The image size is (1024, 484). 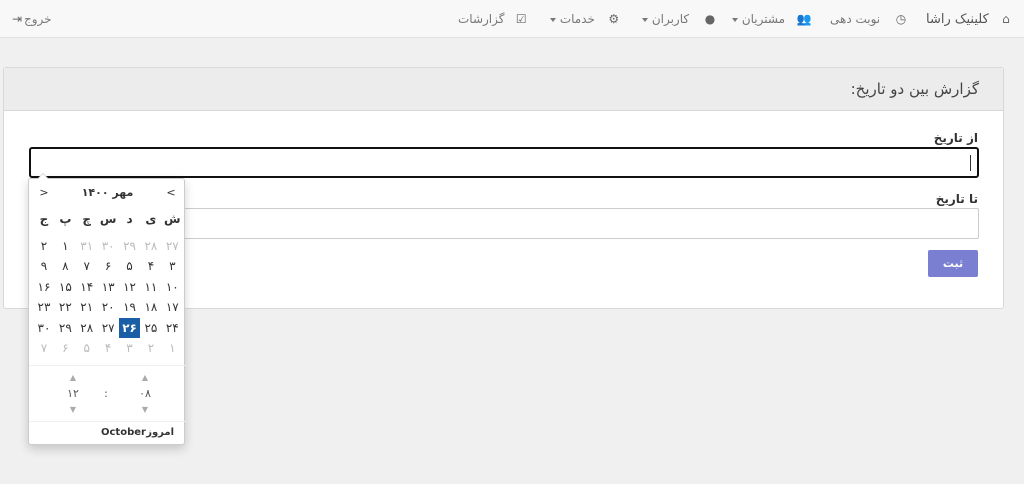 I want to click on calendar-week: ۳ ۴ ۵ ۶ ۷ ۸ ۹, so click(x=108, y=266).